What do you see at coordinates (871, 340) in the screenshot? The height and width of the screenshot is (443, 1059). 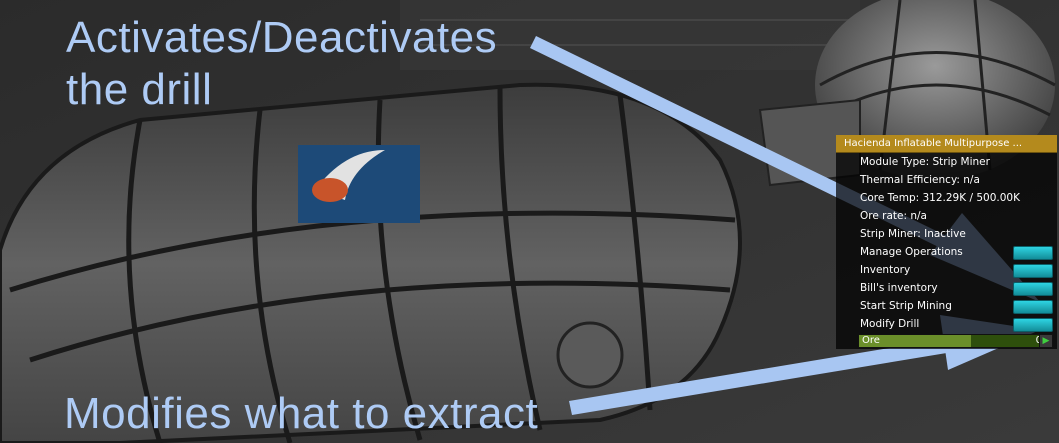 I see `ore-resource-label: Ore` at bounding box center [871, 340].